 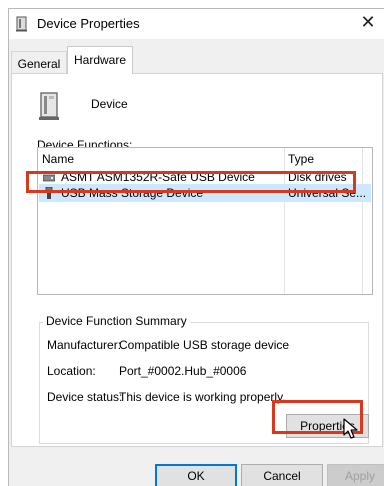 What do you see at coordinates (183, 371) in the screenshot?
I see `location-value: Port_#0002.Hub_#0006` at bounding box center [183, 371].